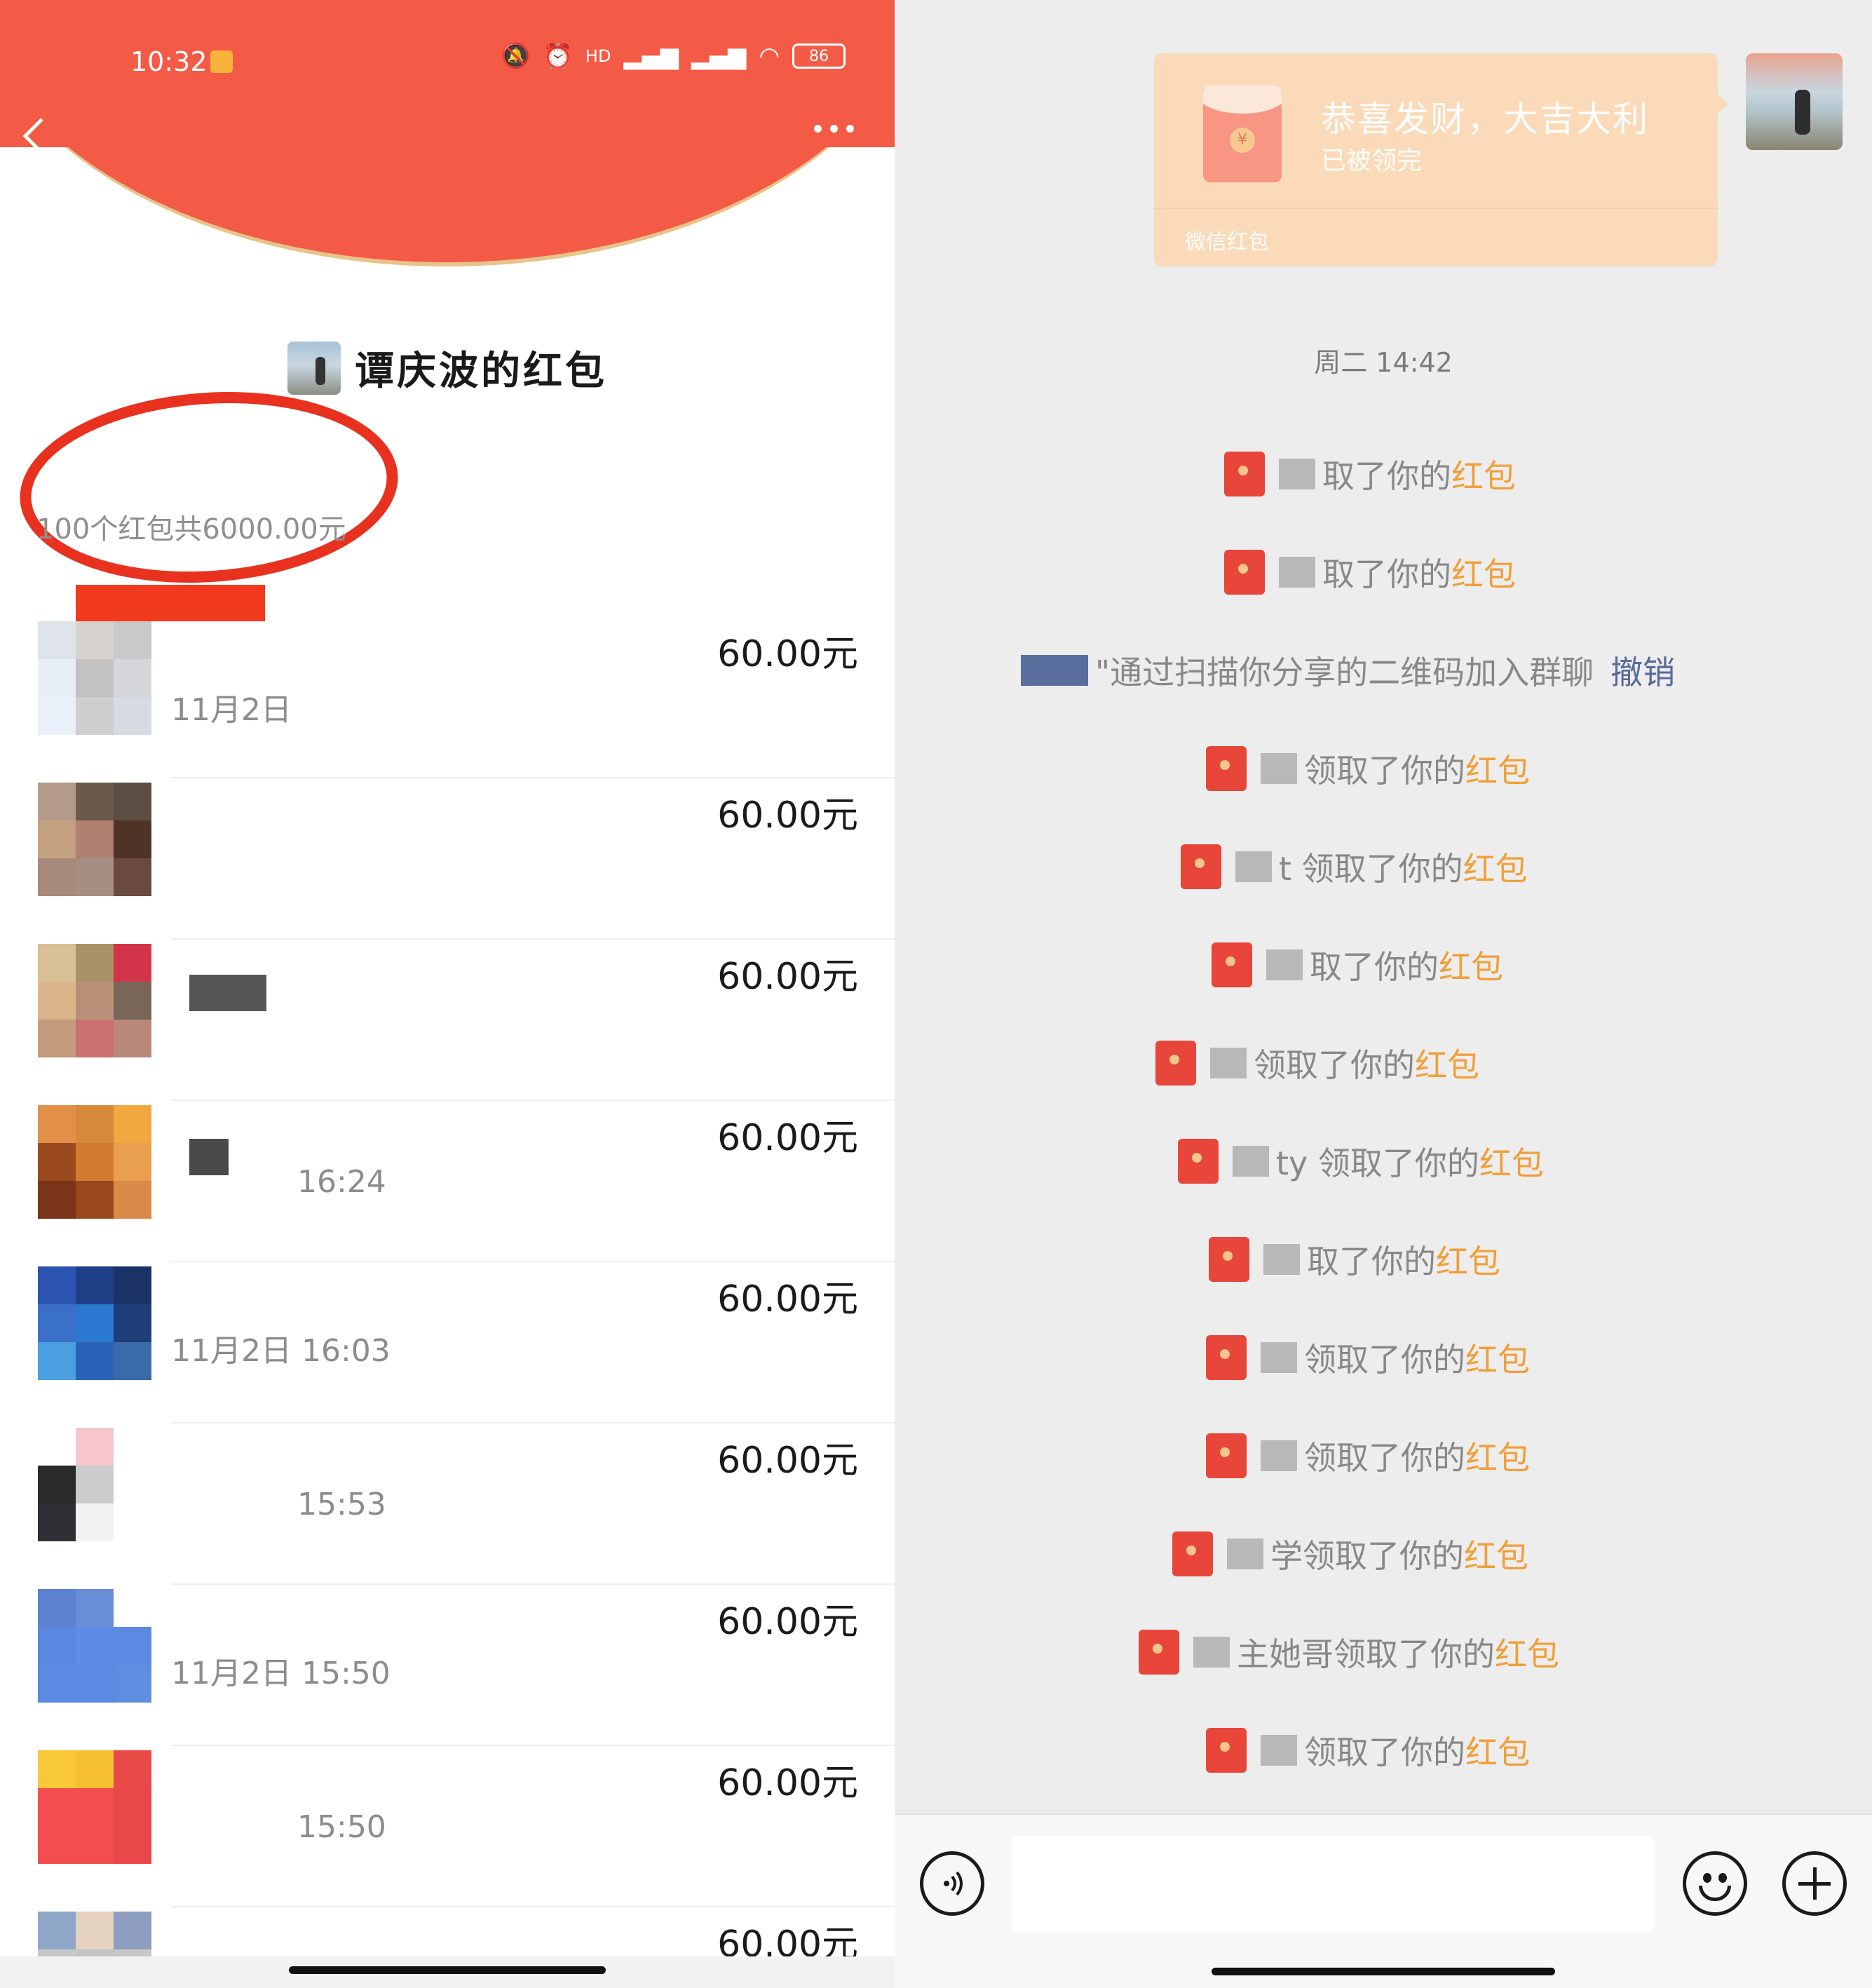 This screenshot has height=1988, width=1872. I want to click on voice-icon, so click(952, 1883).